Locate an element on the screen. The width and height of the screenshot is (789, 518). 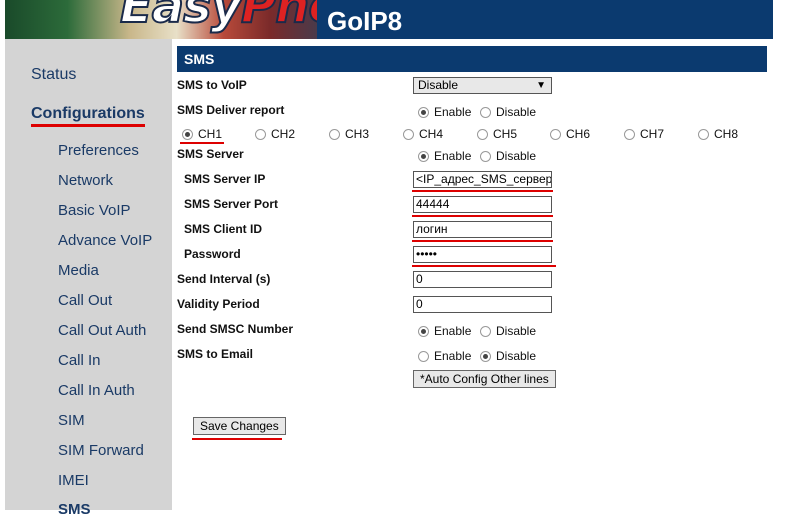
nav-call-out-auth: Call Out Auth is located at coordinates (102, 330).